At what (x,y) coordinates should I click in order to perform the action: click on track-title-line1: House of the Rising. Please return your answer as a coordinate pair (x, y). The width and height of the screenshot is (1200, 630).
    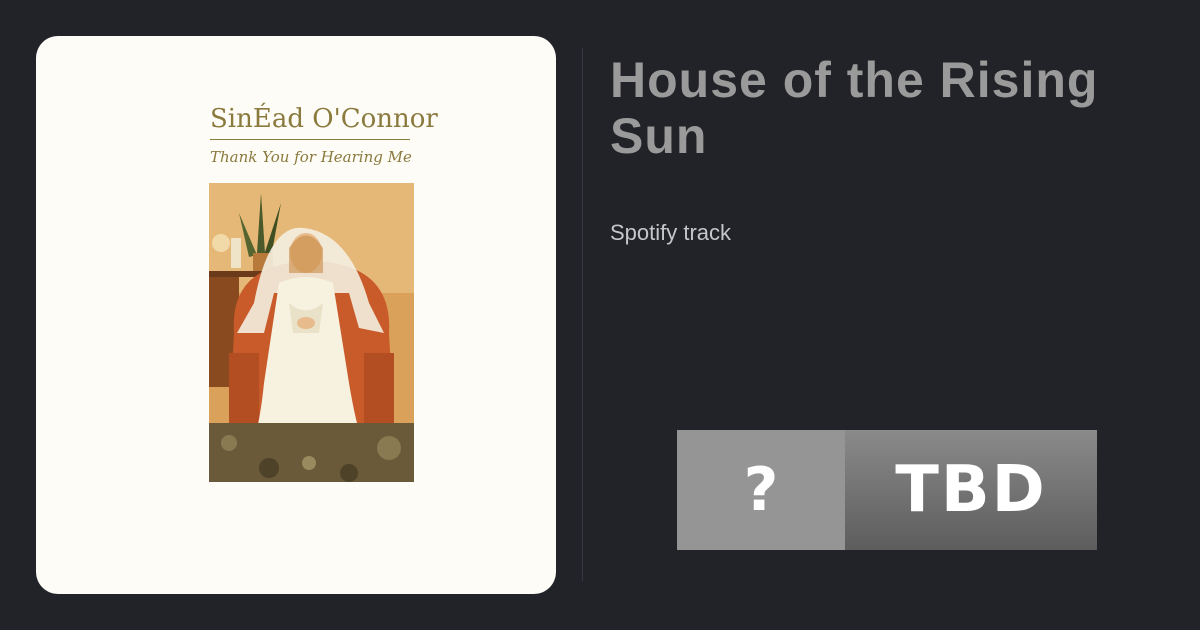
    Looking at the image, I should click on (854, 80).